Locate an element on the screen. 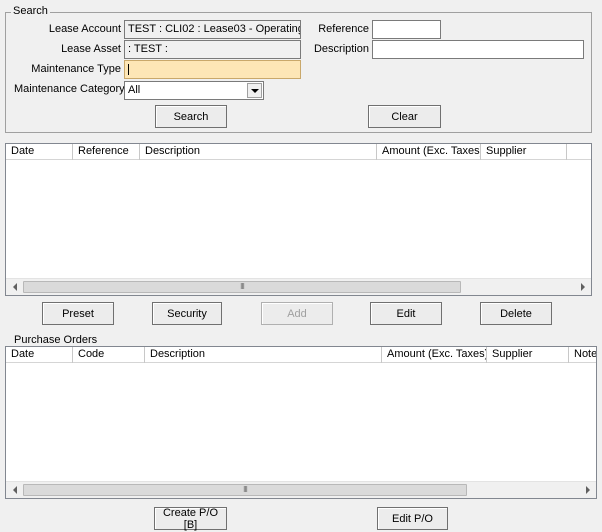  add-button: Add is located at coordinates (297, 313).